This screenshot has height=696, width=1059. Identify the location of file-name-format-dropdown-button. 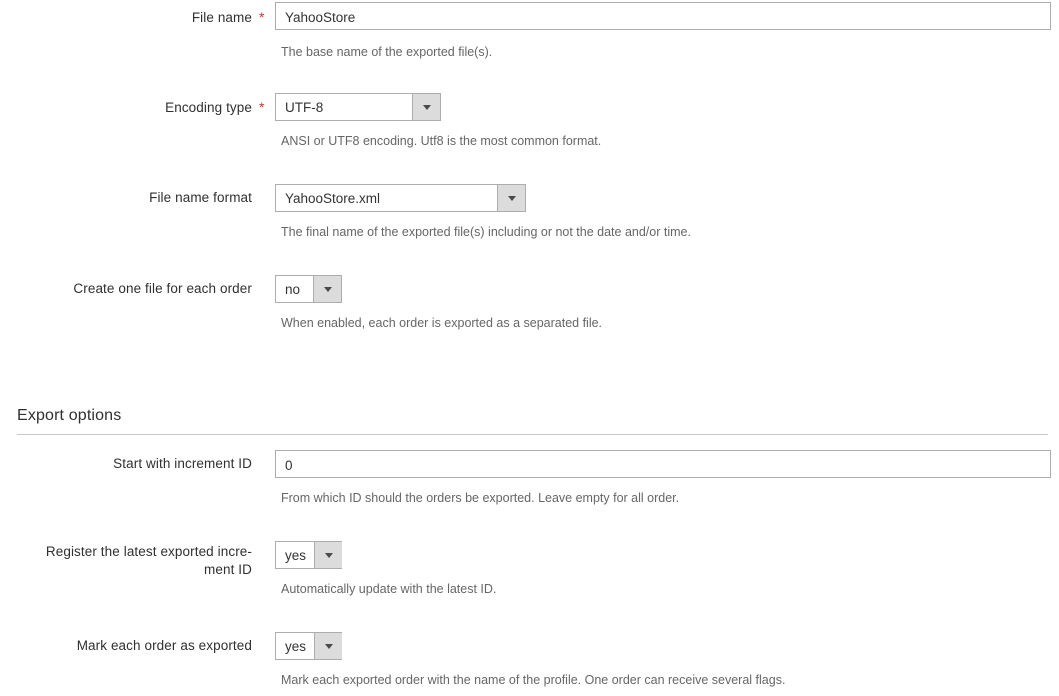
(511, 198).